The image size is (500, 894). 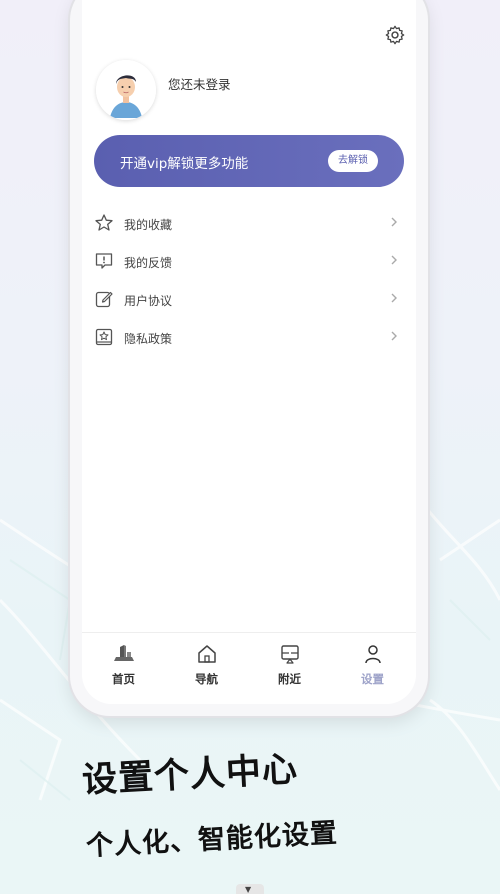 I want to click on menu-item-label: 我的收藏, so click(x=148, y=225).